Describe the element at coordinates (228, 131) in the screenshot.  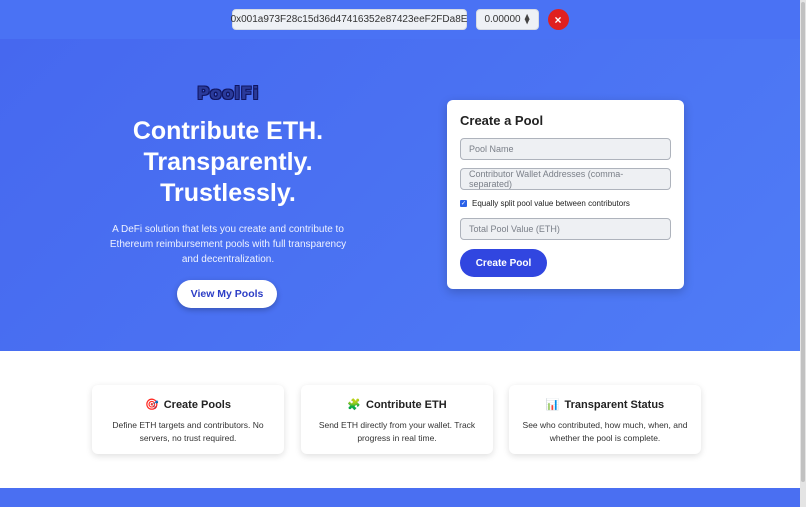
I see `headline-line: Contribute ETH.` at that location.